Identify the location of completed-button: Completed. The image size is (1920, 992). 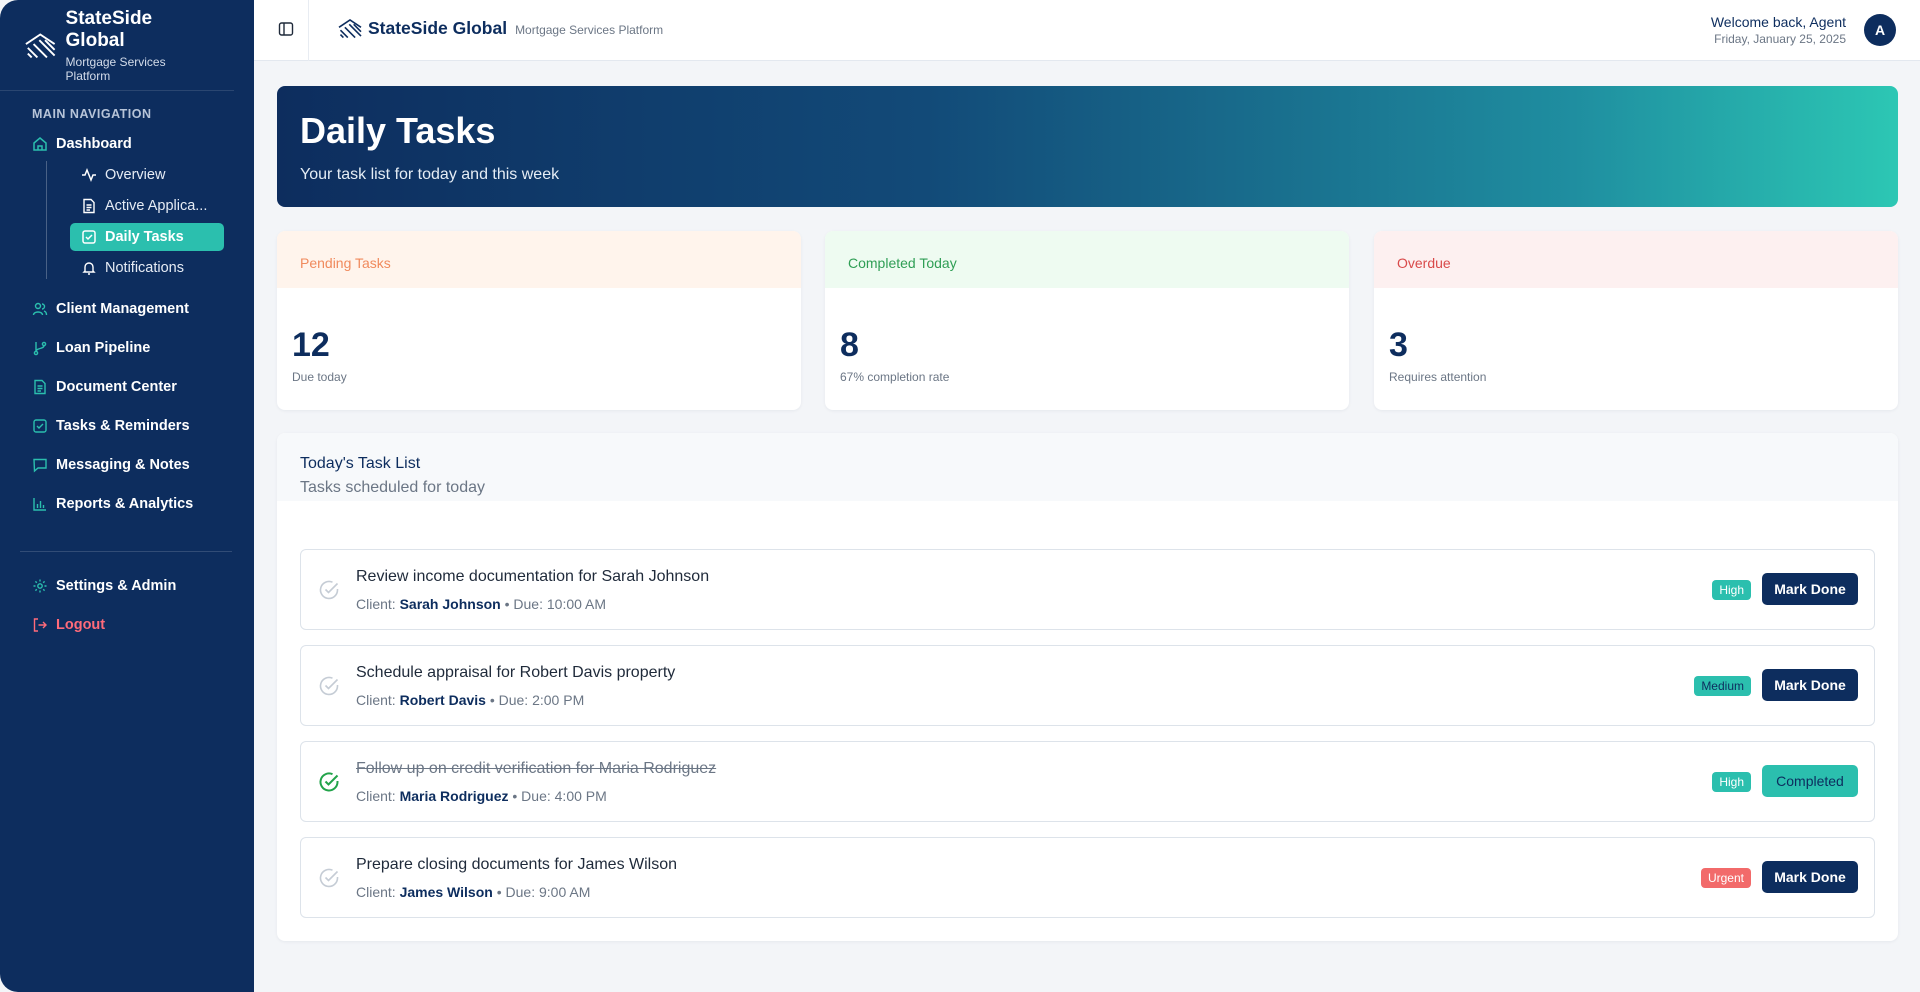
(1810, 781).